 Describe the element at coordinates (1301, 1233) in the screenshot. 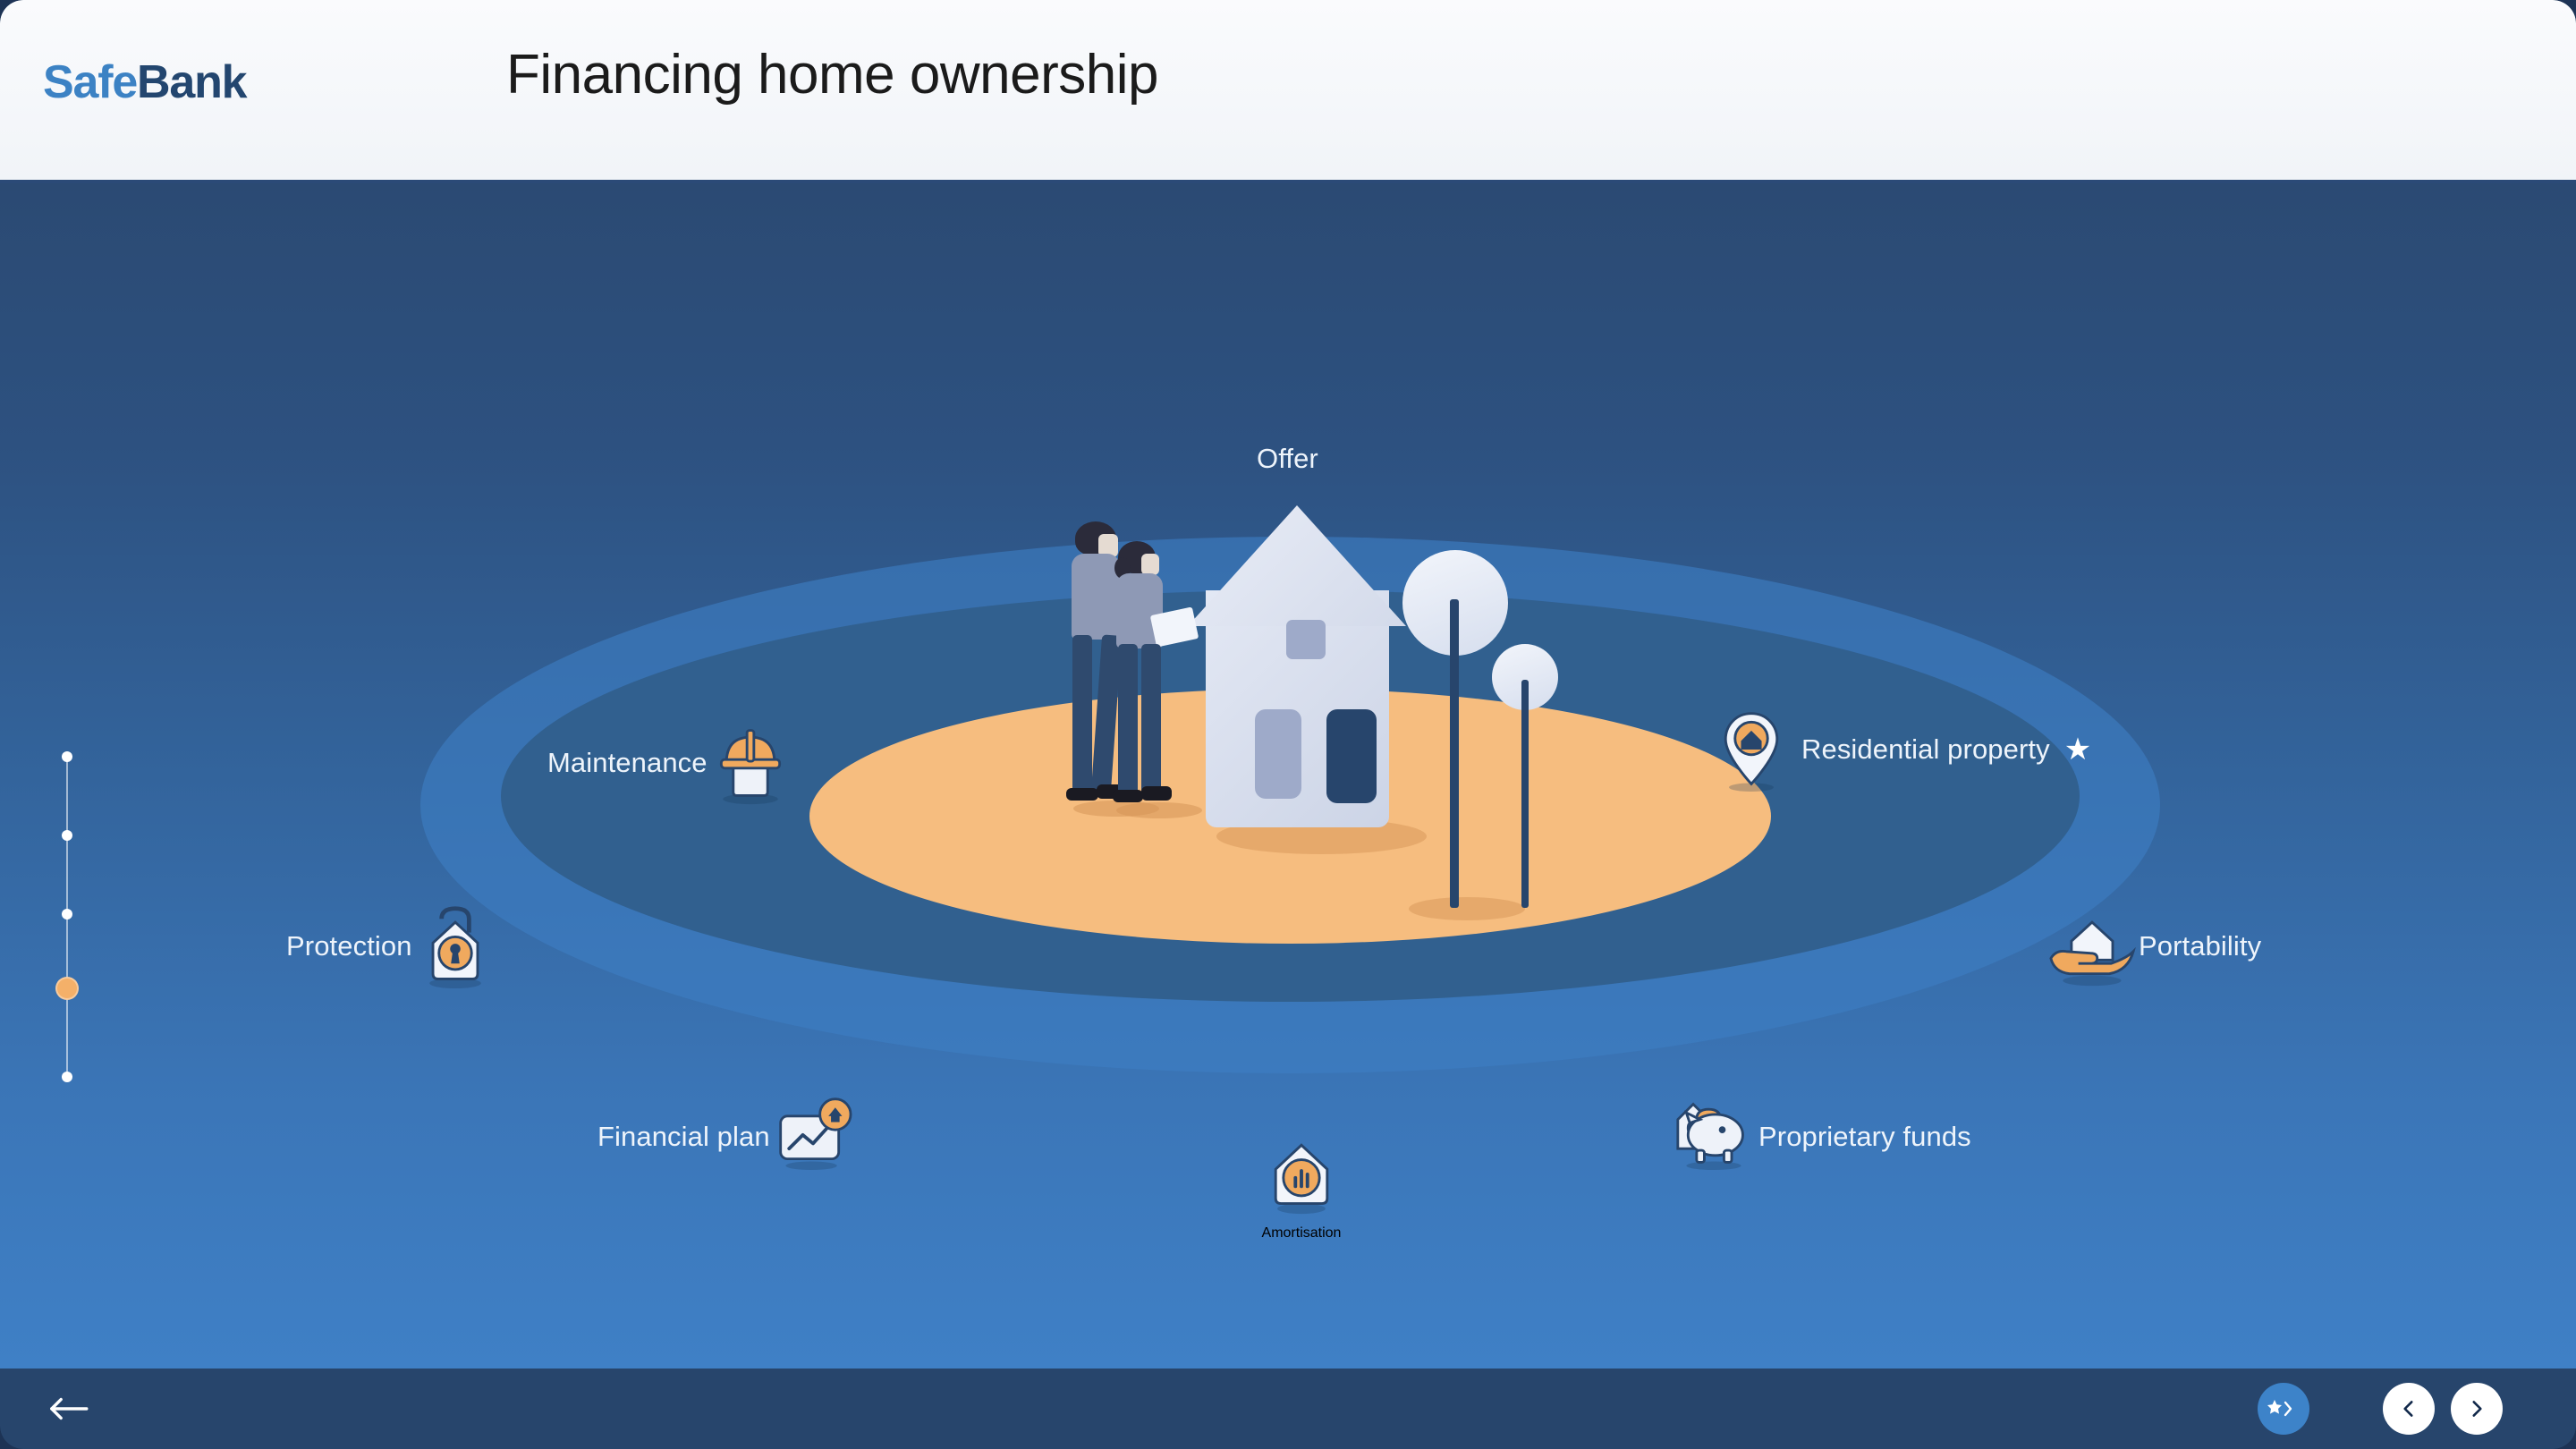

I see `node-label-amortisation: Amortisation` at that location.